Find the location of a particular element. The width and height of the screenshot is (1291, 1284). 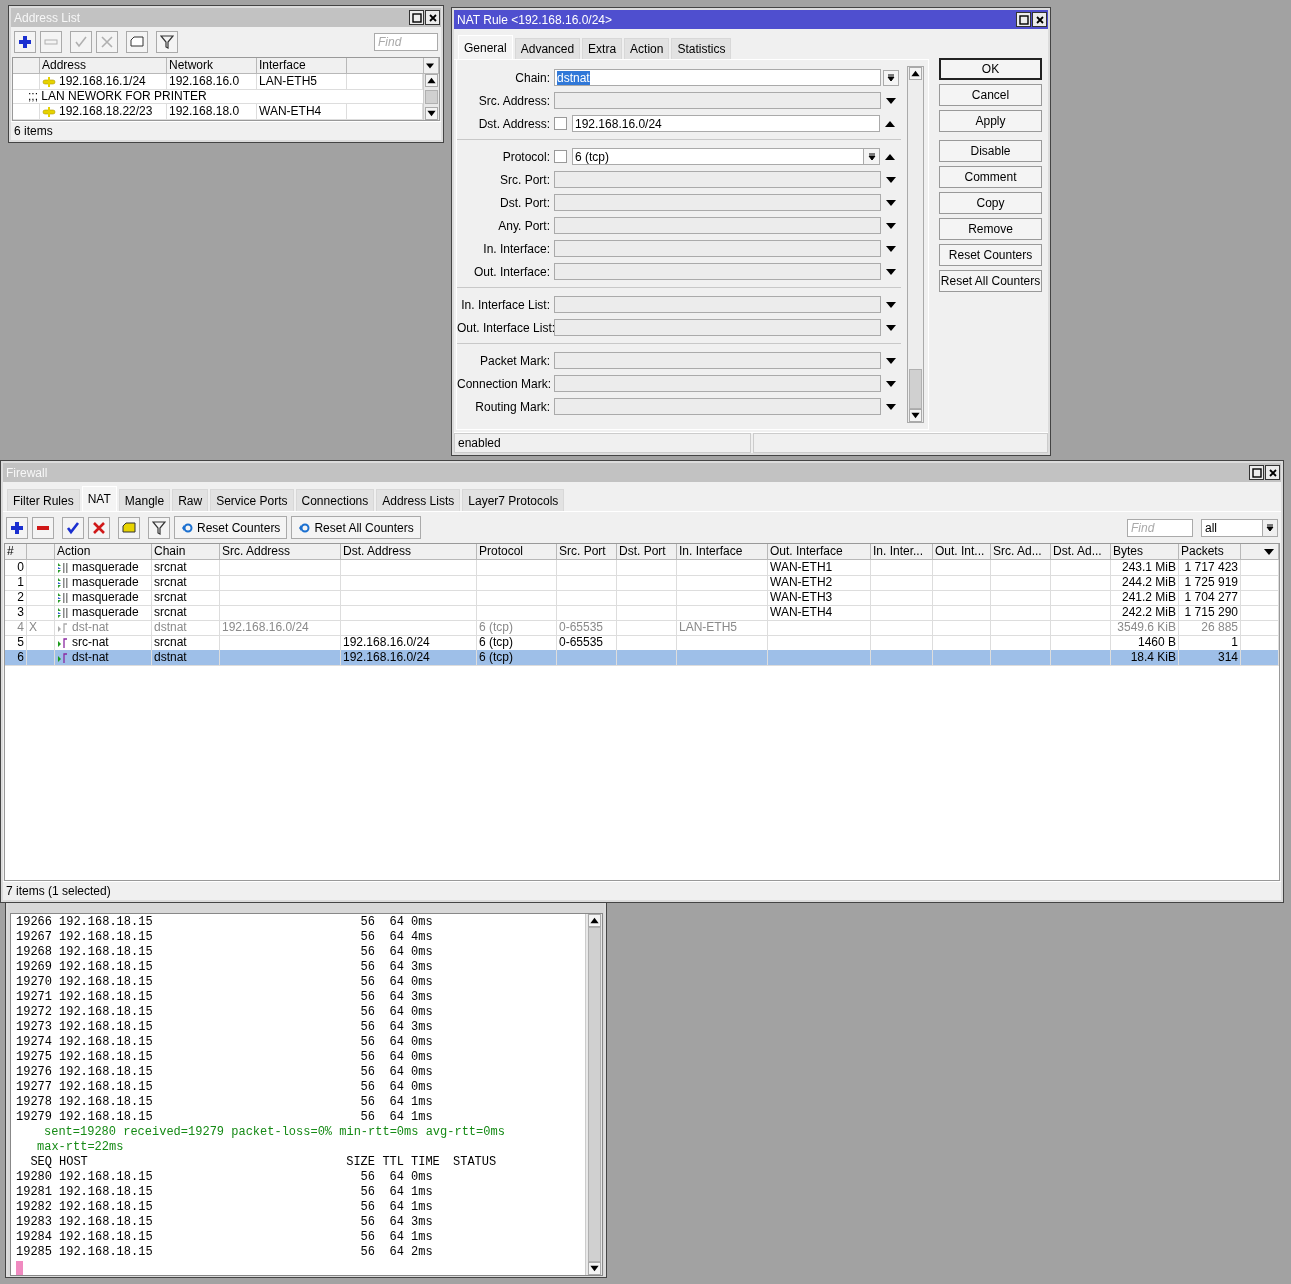

table-row: 192.168.16.1/24 192.168.16.0 LAN-ETH5 is located at coordinates (218, 81).